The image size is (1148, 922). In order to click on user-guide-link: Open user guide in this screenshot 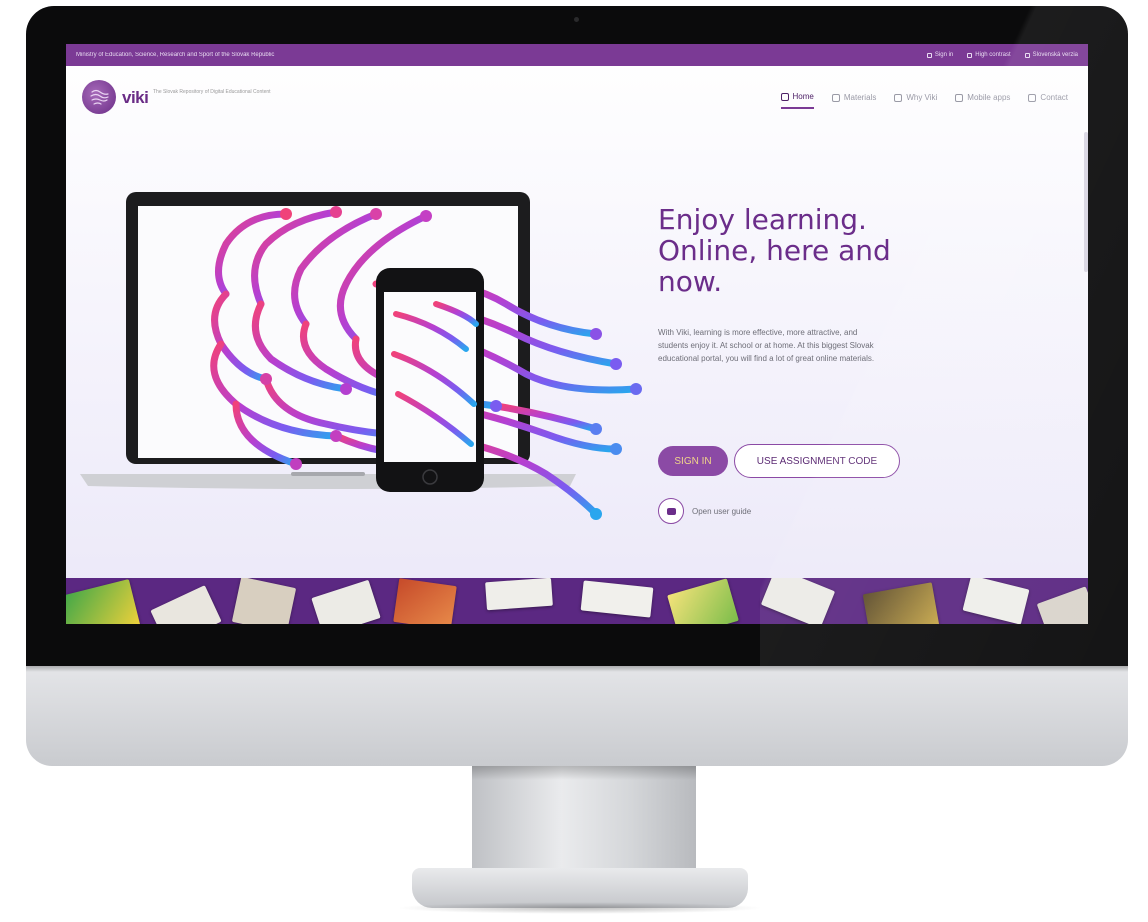, I will do `click(704, 511)`.